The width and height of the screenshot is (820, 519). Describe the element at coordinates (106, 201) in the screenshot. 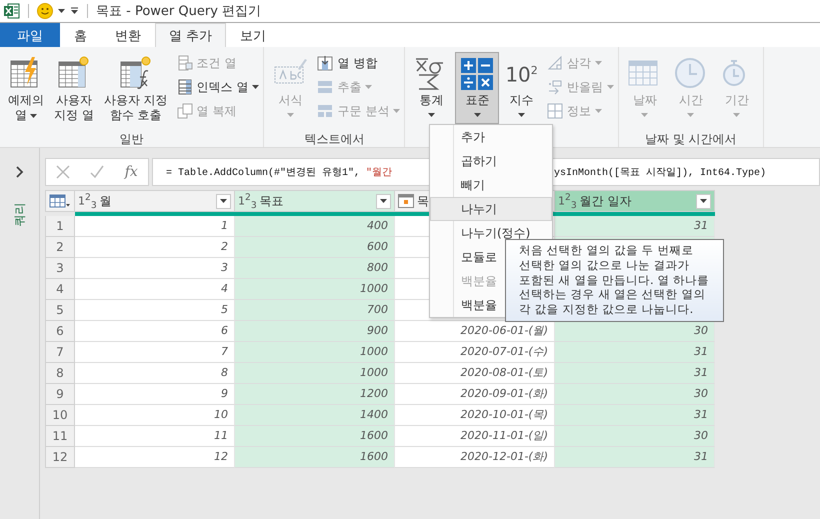

I see `column-name: 월` at that location.